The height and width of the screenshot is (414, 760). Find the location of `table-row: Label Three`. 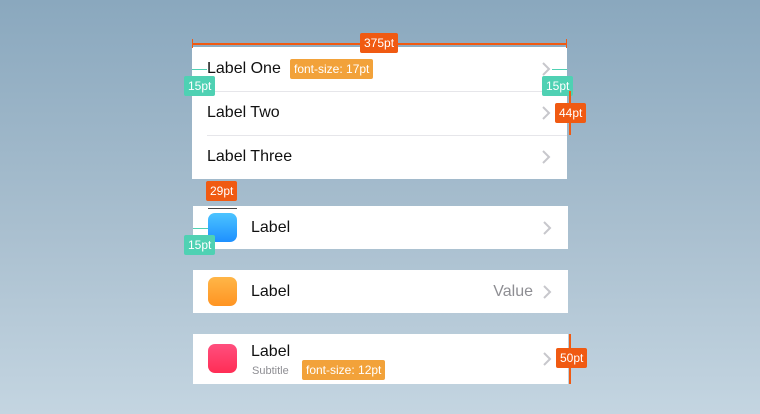

table-row: Label Three is located at coordinates (379, 157).